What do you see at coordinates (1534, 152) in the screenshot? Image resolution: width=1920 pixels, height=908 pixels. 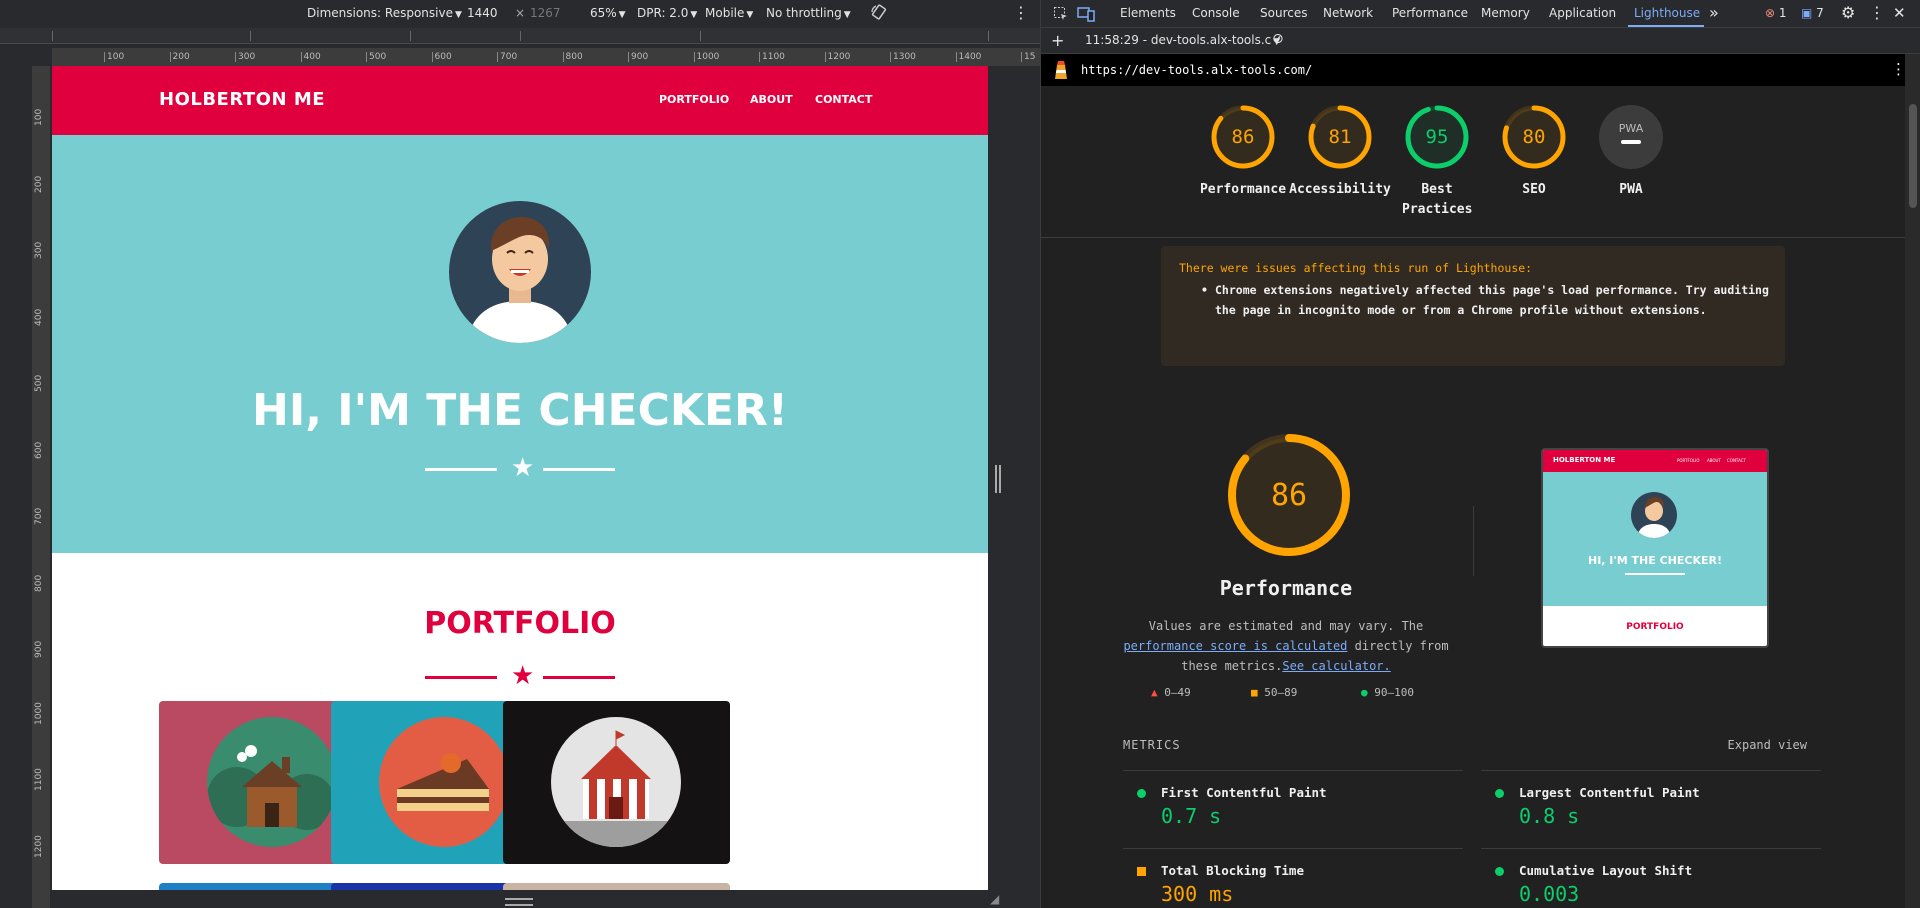 I see `score-gauge-seo: 80 SEO` at bounding box center [1534, 152].